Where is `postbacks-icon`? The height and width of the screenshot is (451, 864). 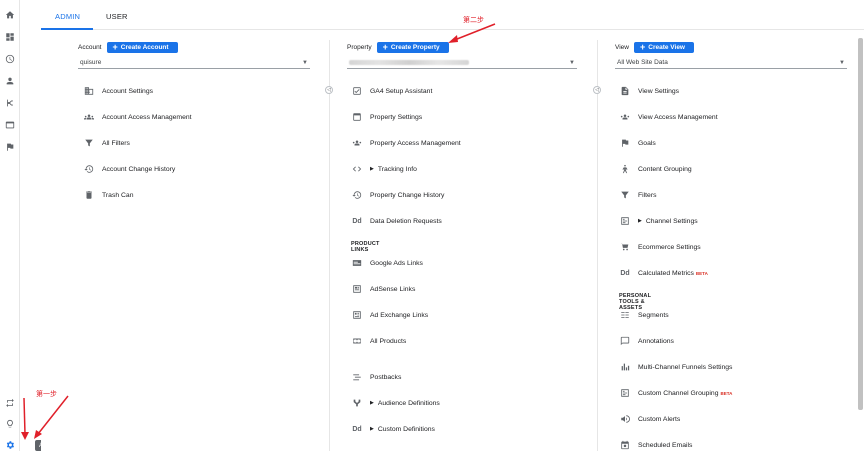
postbacks-icon is located at coordinates (357, 377).